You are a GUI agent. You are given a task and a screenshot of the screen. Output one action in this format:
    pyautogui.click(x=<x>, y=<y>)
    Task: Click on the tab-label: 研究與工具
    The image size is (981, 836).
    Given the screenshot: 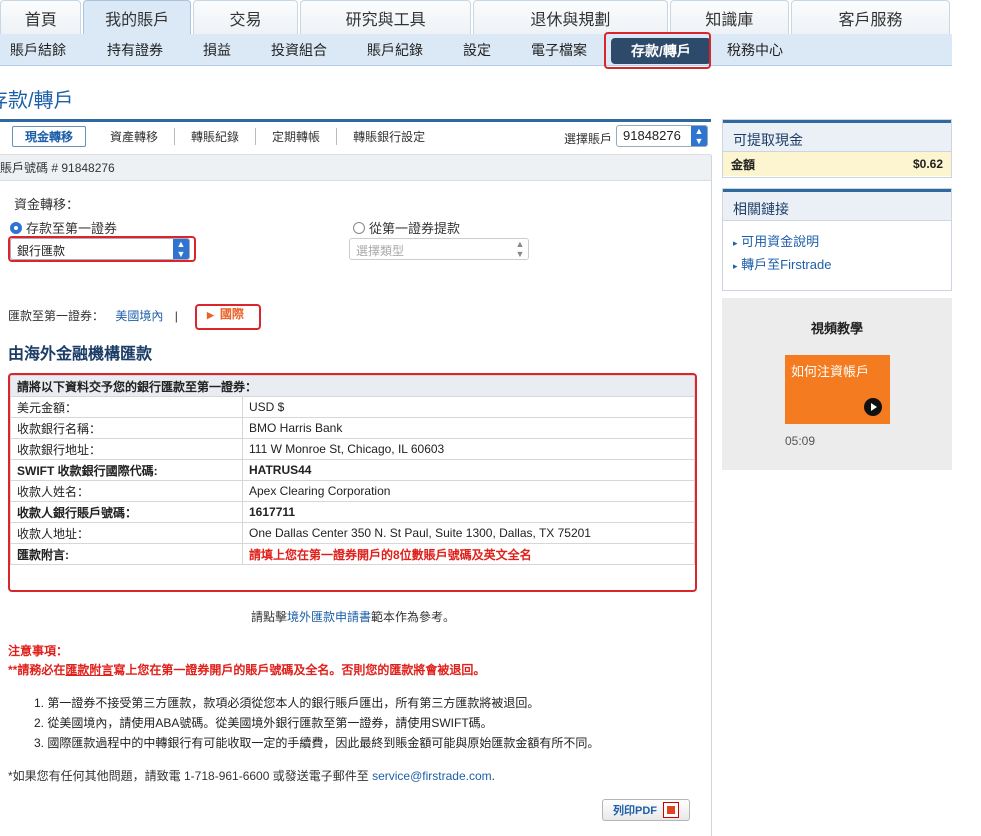 What is the action you would take?
    pyautogui.click(x=385, y=20)
    